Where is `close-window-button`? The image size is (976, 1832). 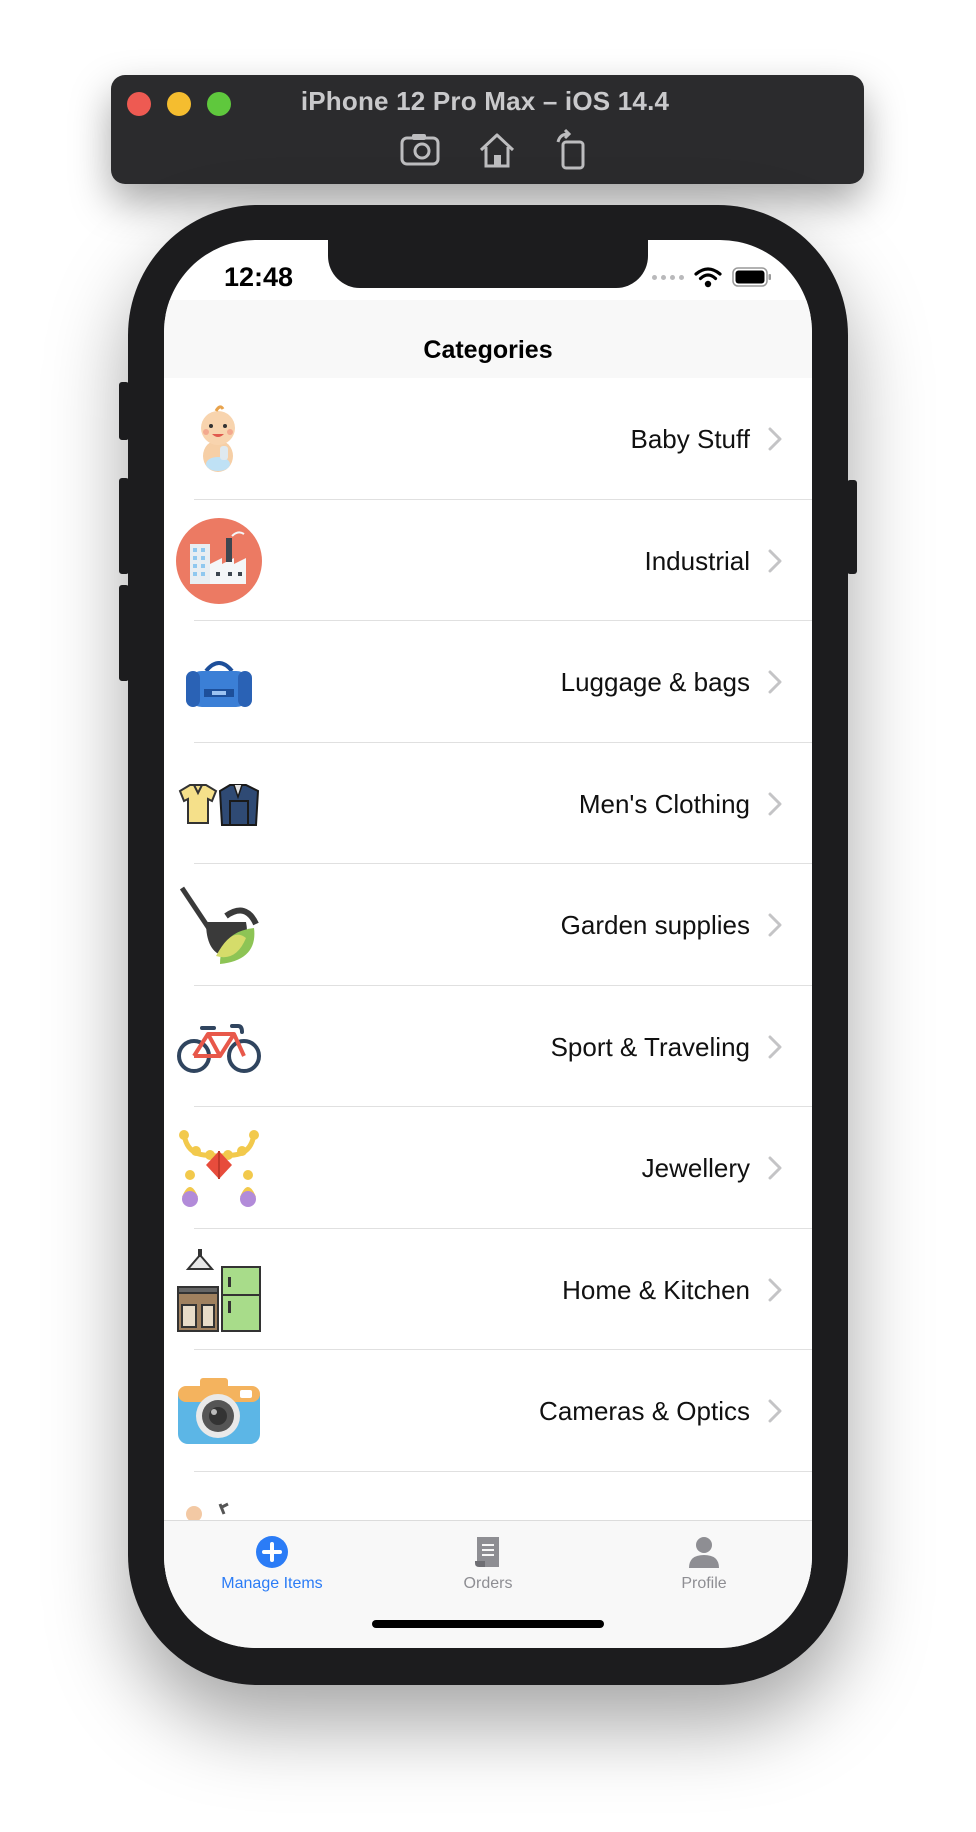
close-window-button is located at coordinates (139, 104).